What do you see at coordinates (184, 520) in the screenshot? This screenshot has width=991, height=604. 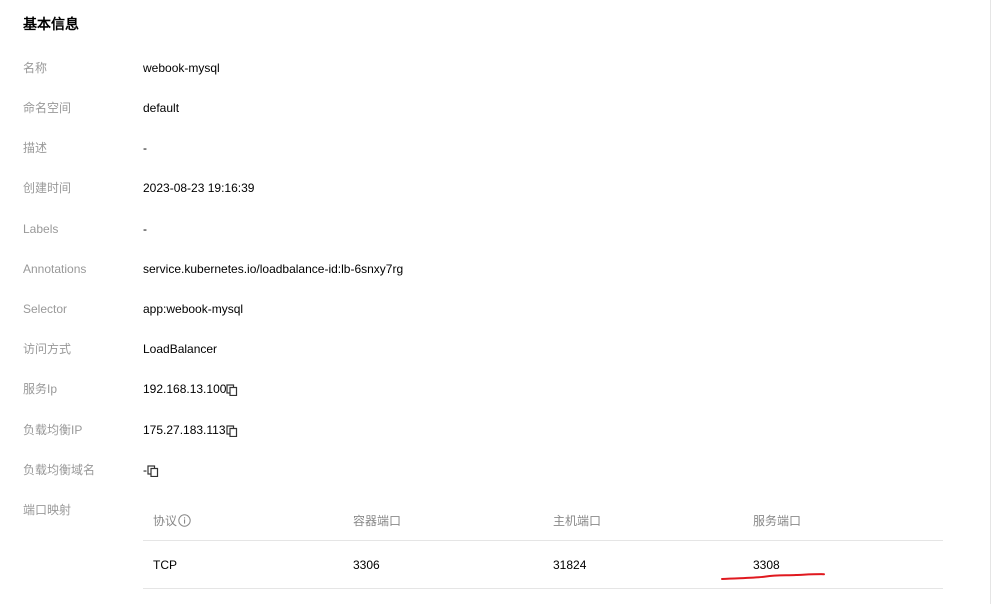 I see `info-circle-icon` at bounding box center [184, 520].